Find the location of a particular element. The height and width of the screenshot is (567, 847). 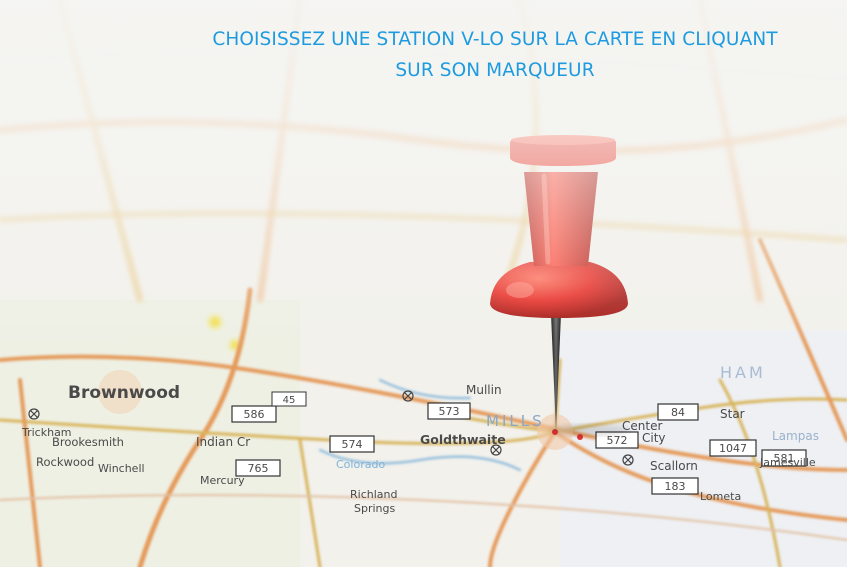

svg-text: 183 is located at coordinates (675, 486).